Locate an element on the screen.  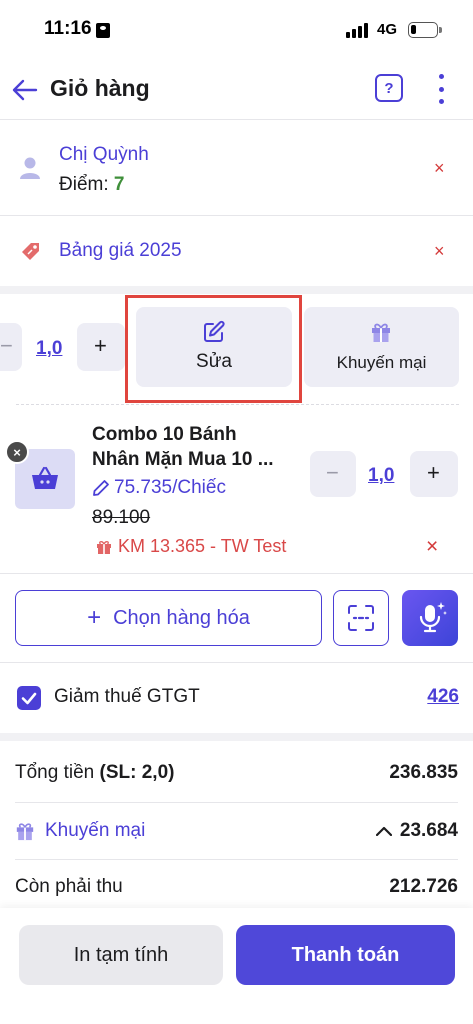
mic-icon is located at coordinates (433, 617).